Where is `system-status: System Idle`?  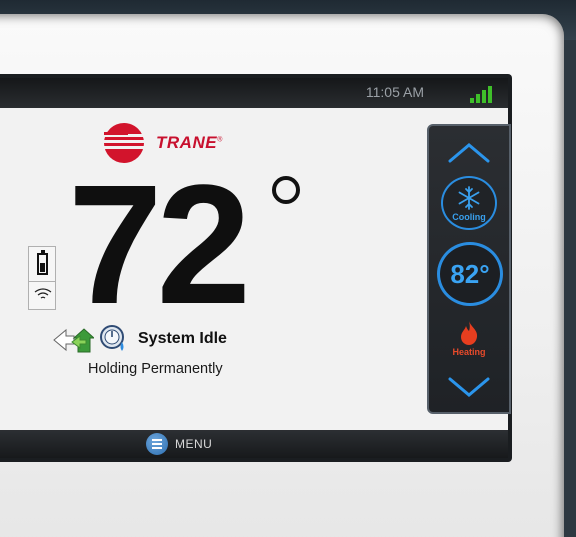
system-status: System Idle is located at coordinates (139, 339).